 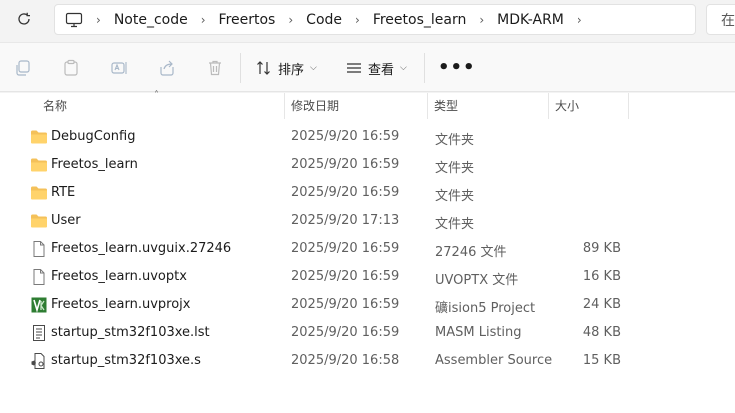 I want to click on search-placeholder: 在, so click(x=728, y=20).